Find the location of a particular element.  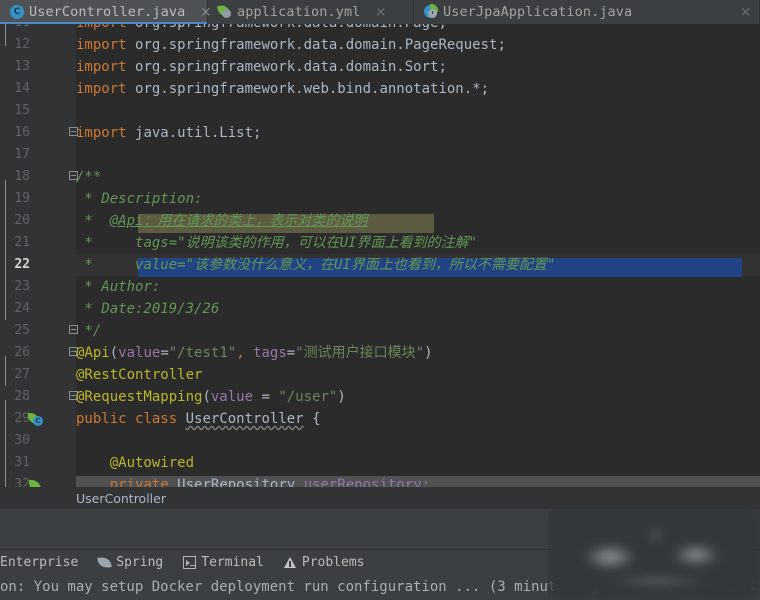

blurred-popup-overlay is located at coordinates (654, 552).